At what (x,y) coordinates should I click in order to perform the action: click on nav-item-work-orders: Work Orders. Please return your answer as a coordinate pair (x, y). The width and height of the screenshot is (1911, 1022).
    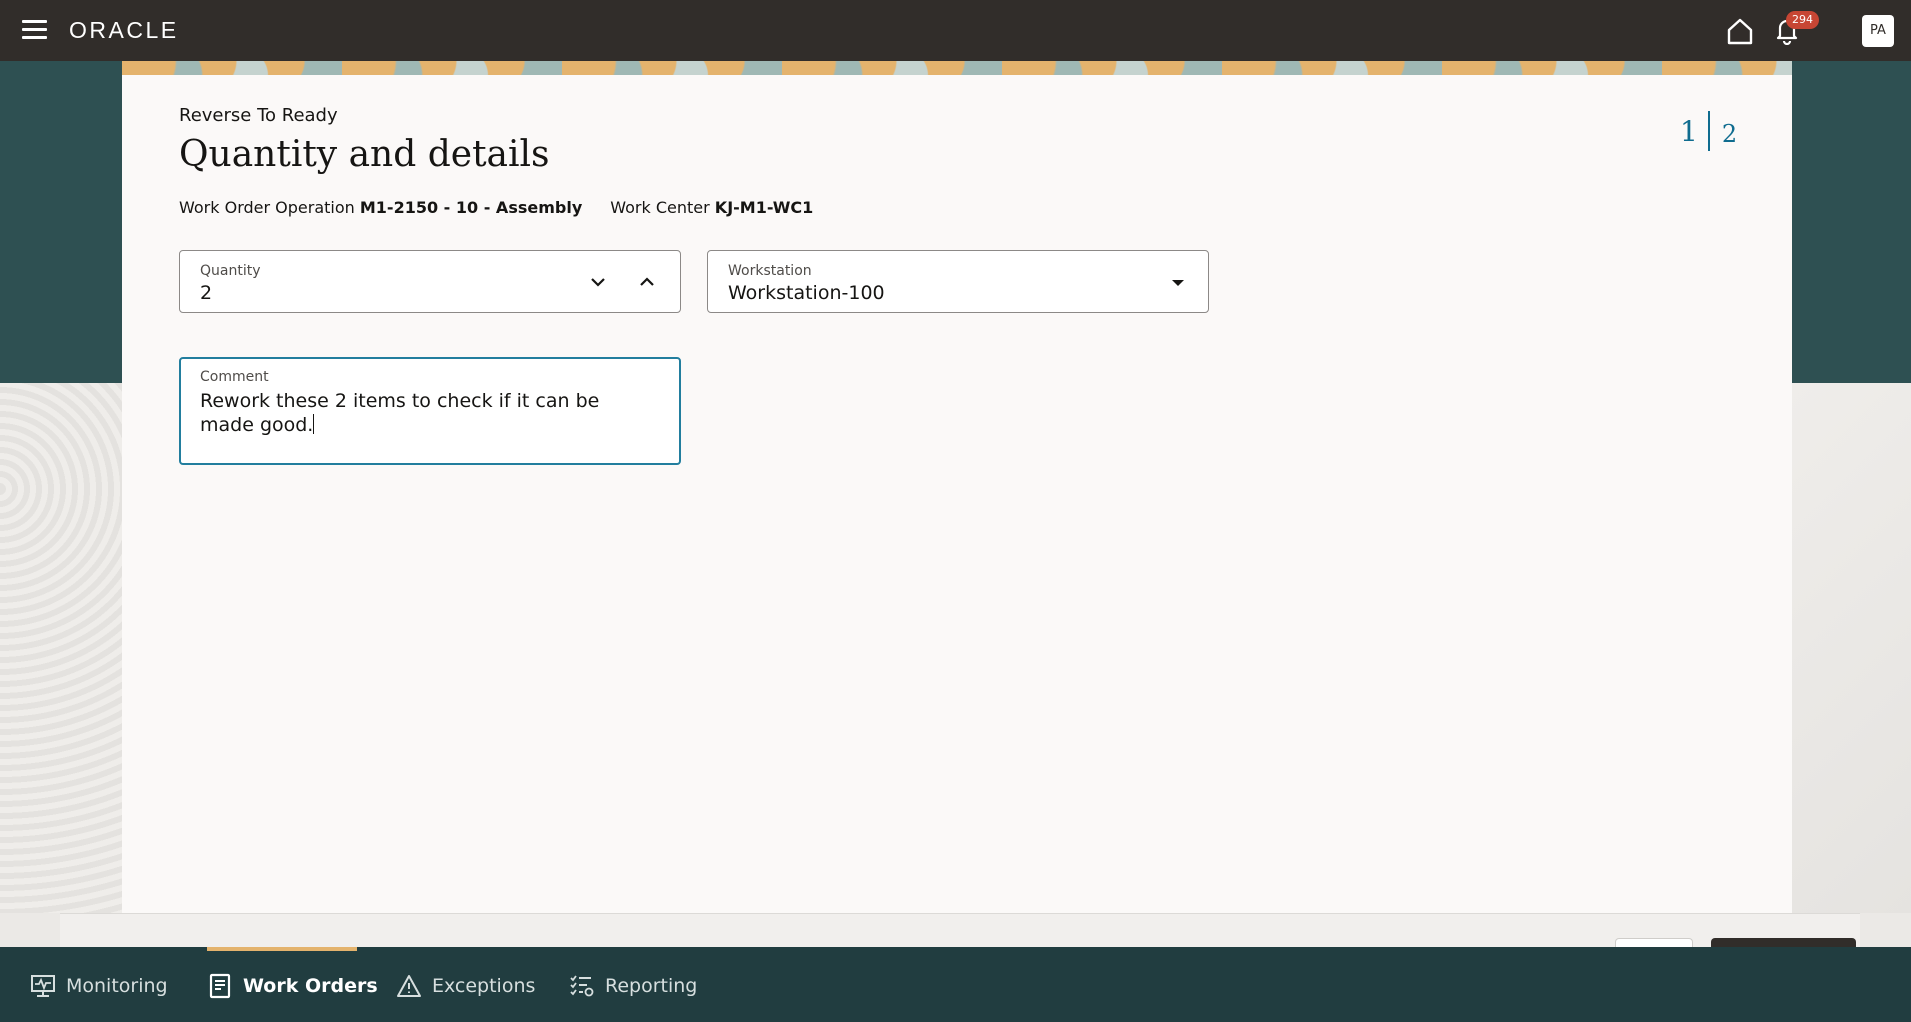
    Looking at the image, I should click on (292, 986).